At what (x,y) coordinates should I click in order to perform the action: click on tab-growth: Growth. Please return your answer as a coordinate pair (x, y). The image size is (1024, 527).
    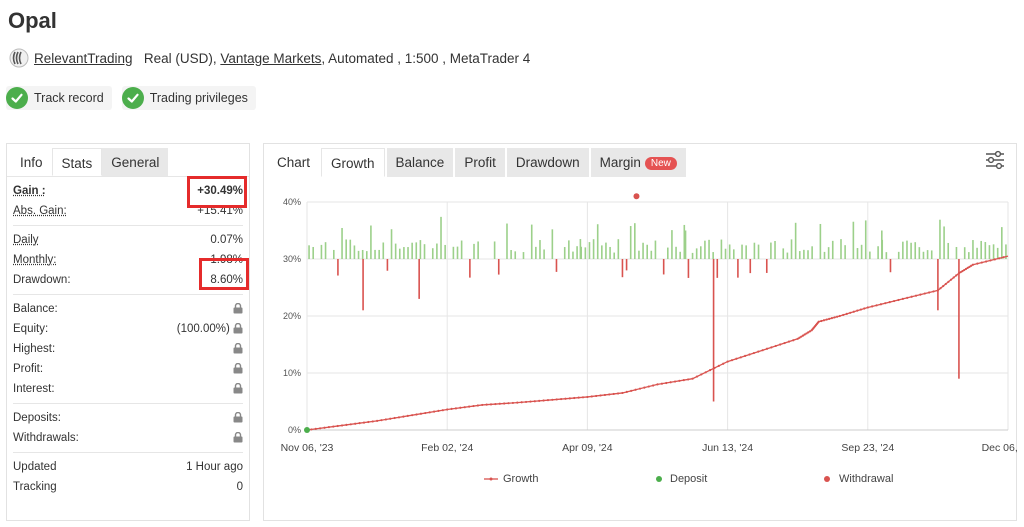
    Looking at the image, I should click on (353, 162).